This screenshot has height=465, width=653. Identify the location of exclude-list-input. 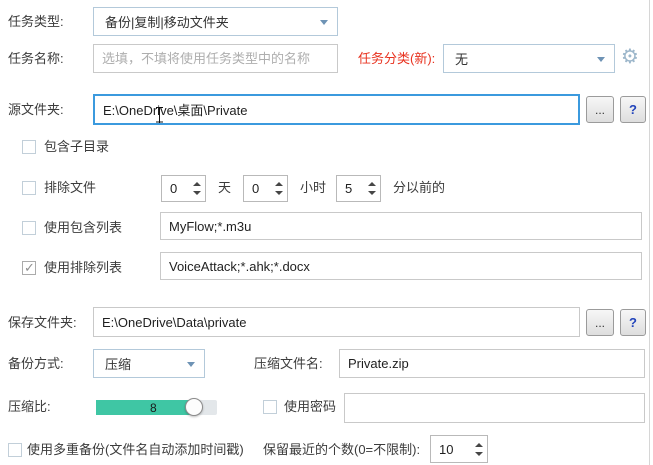
(401, 266).